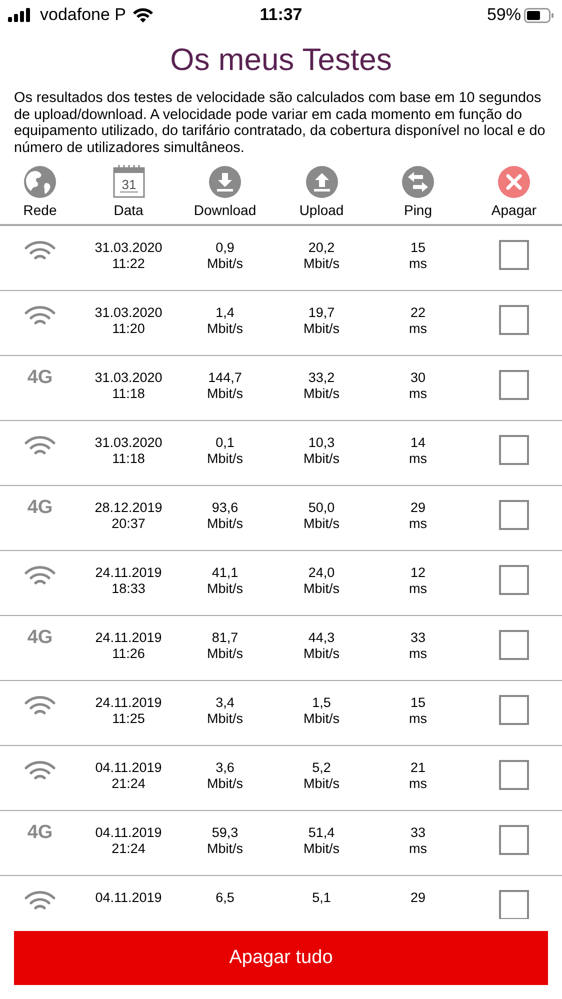 Image resolution: width=562 pixels, height=999 pixels. Describe the element at coordinates (321, 703) in the screenshot. I see `upload-value: 1,5` at that location.